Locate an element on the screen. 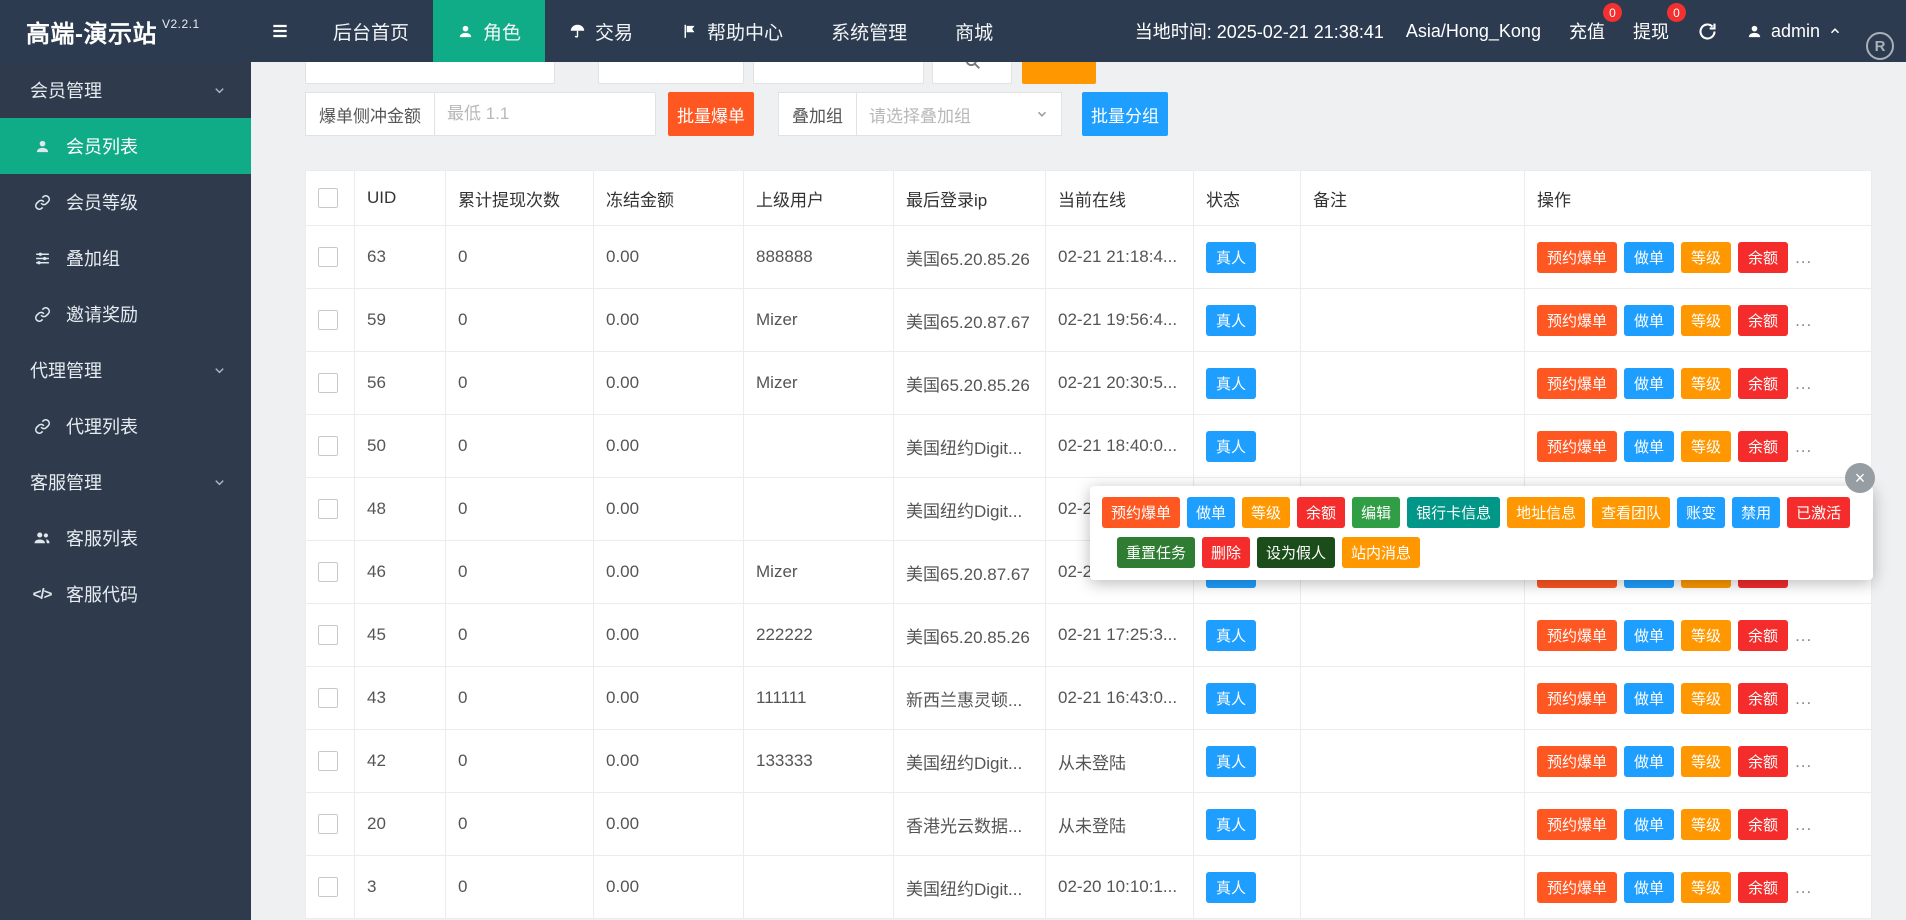 The width and height of the screenshot is (1906, 920). sidebar-item-member-list: 会员列表 is located at coordinates (125, 146).